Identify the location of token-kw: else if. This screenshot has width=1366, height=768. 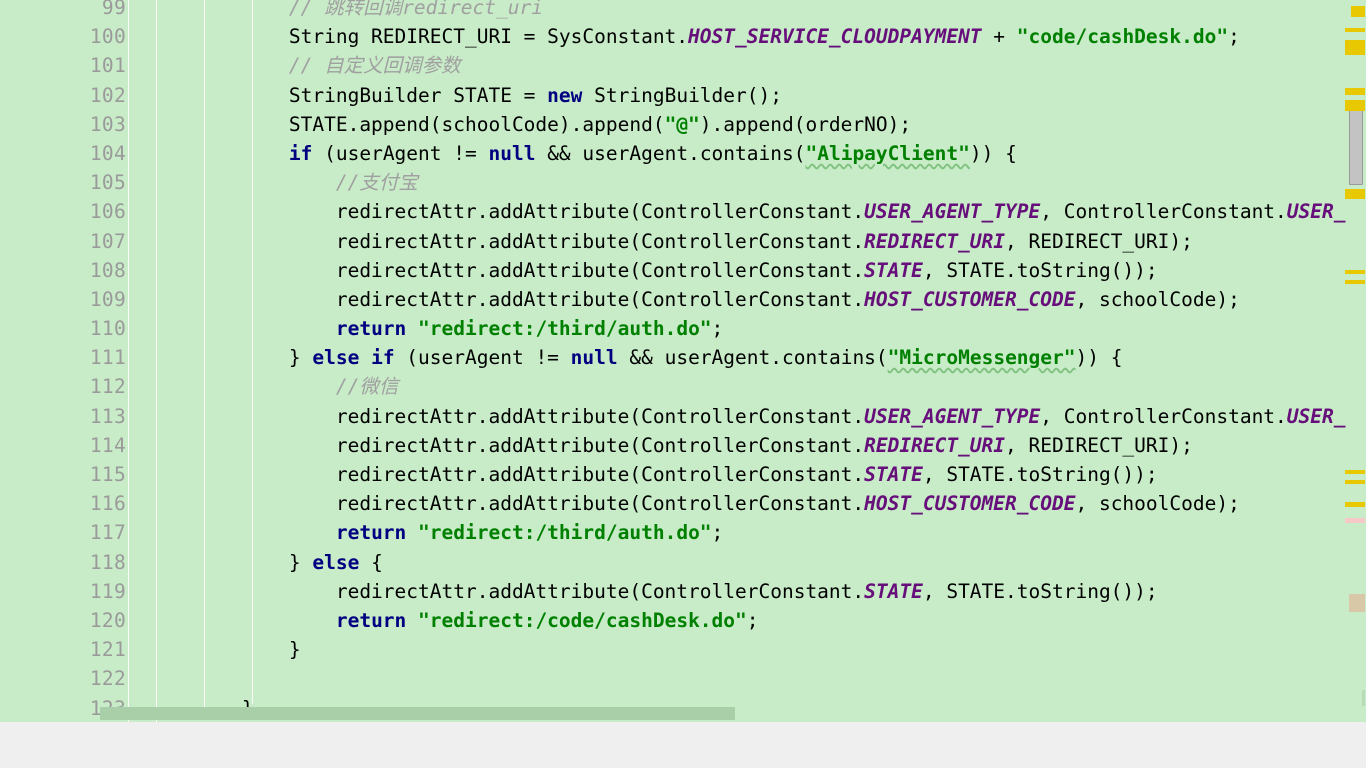
(353, 358).